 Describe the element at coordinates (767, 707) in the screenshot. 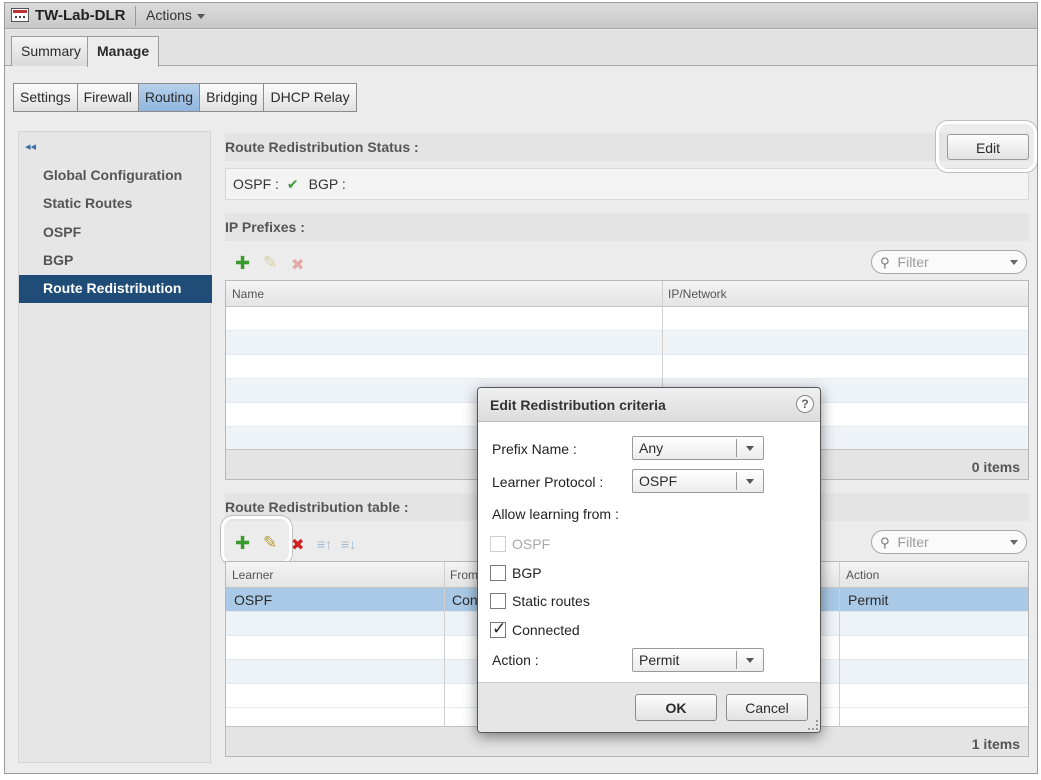

I see `cancel-button: Cancel` at that location.